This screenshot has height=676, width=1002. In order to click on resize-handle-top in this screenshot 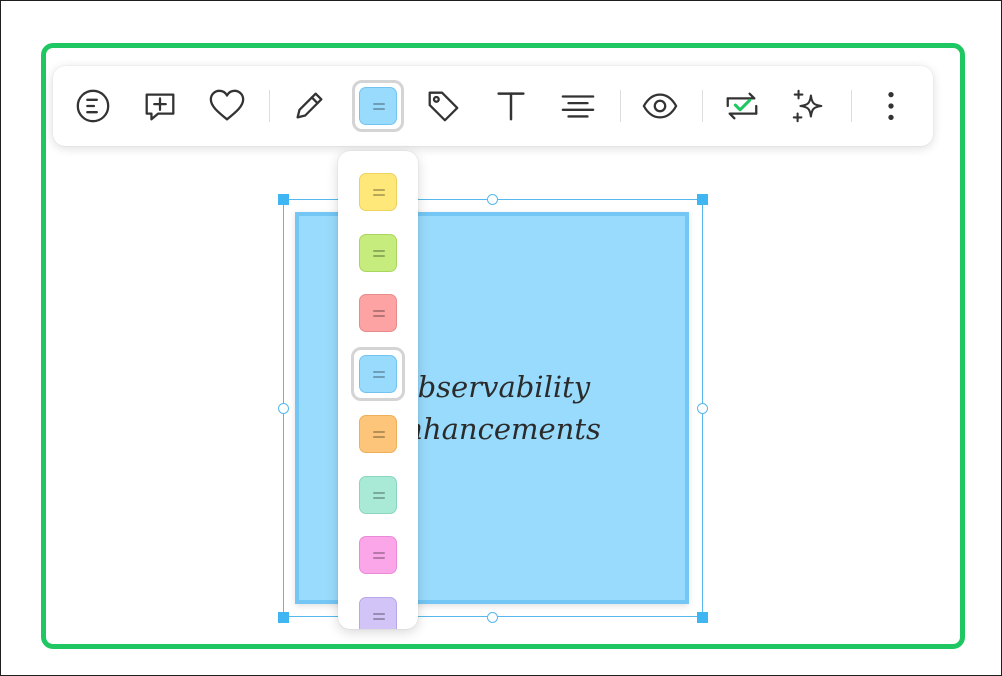, I will do `click(492, 199)`.